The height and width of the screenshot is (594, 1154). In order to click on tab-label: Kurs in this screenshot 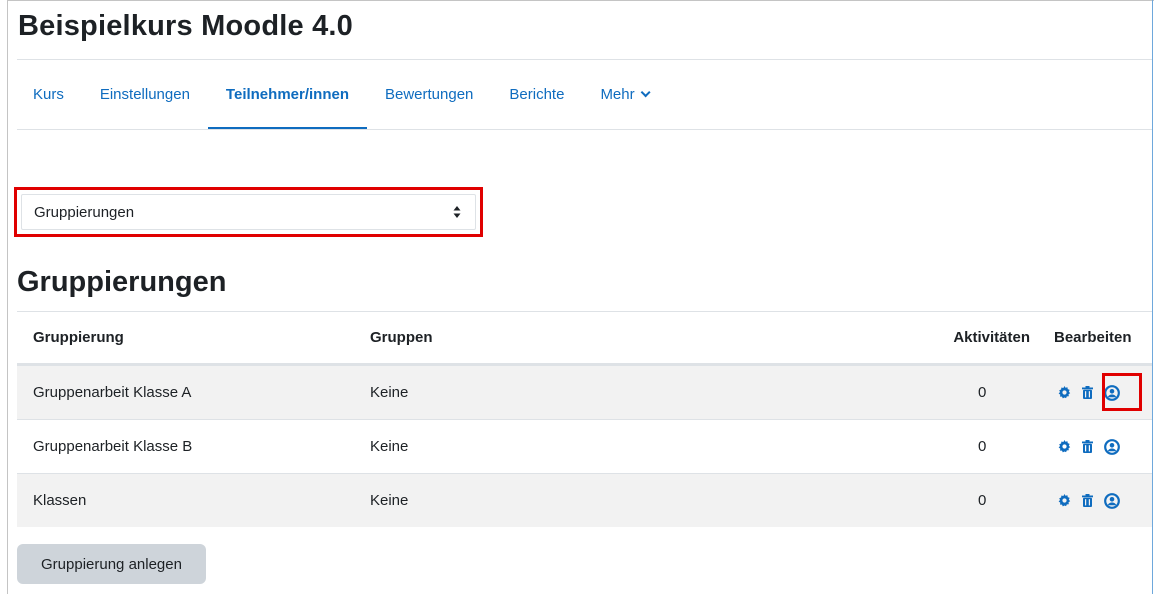, I will do `click(48, 94)`.